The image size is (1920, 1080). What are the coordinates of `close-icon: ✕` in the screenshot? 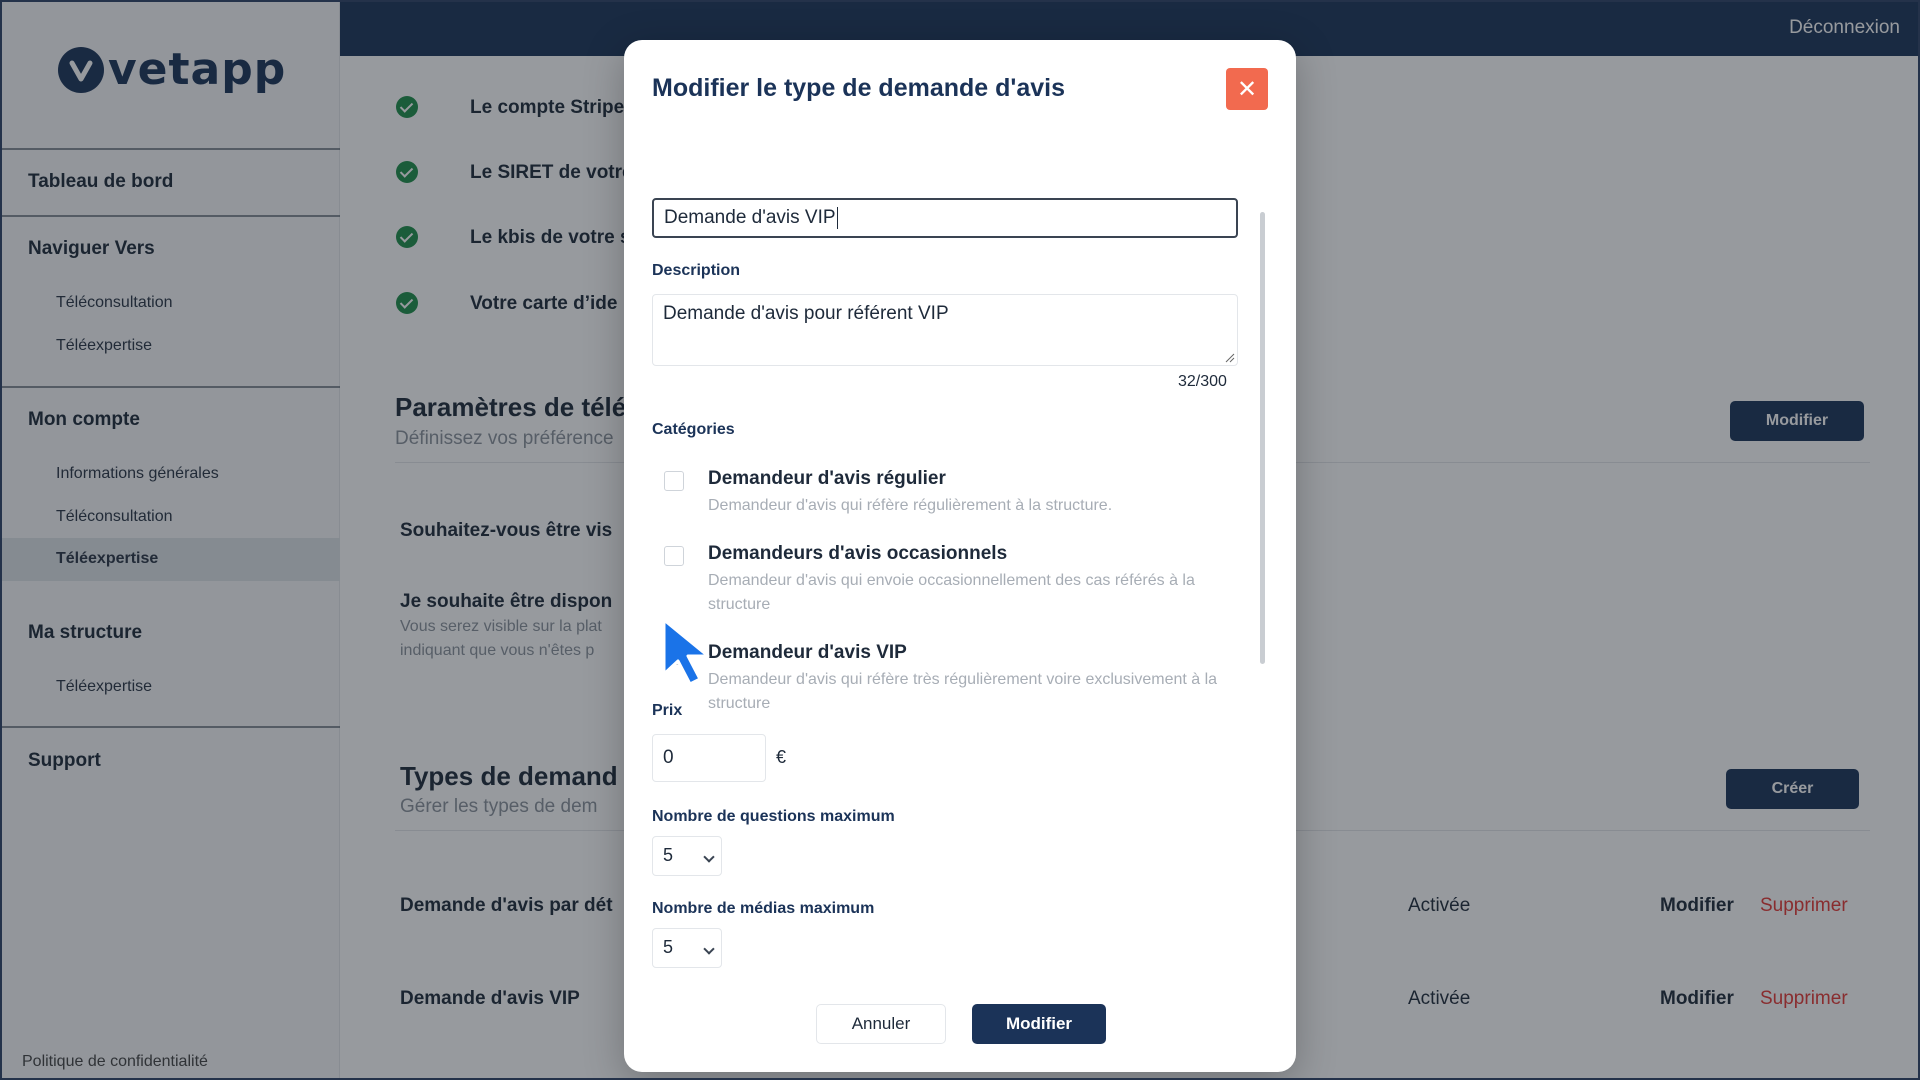 It's located at (1247, 89).